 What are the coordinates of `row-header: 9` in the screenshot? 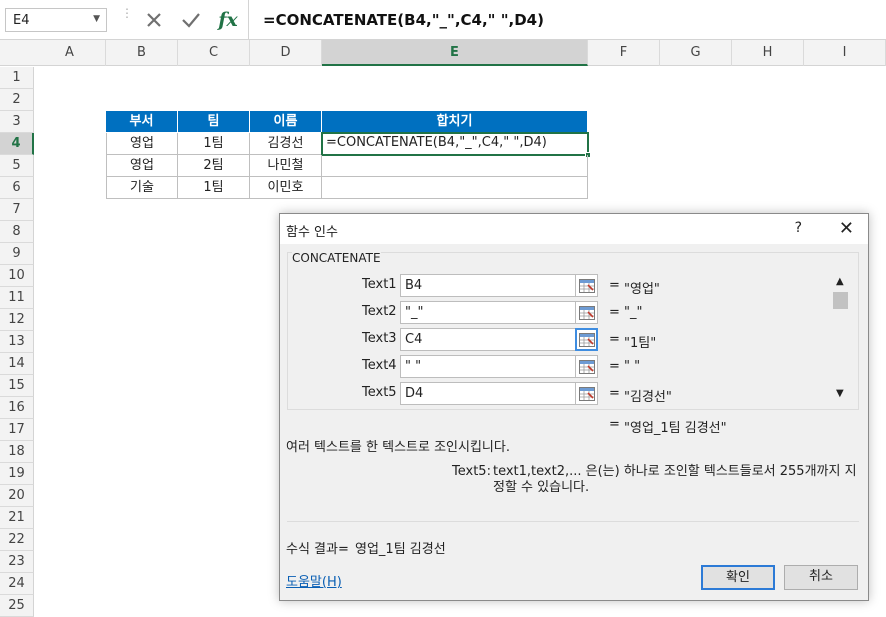 It's located at (17, 254).